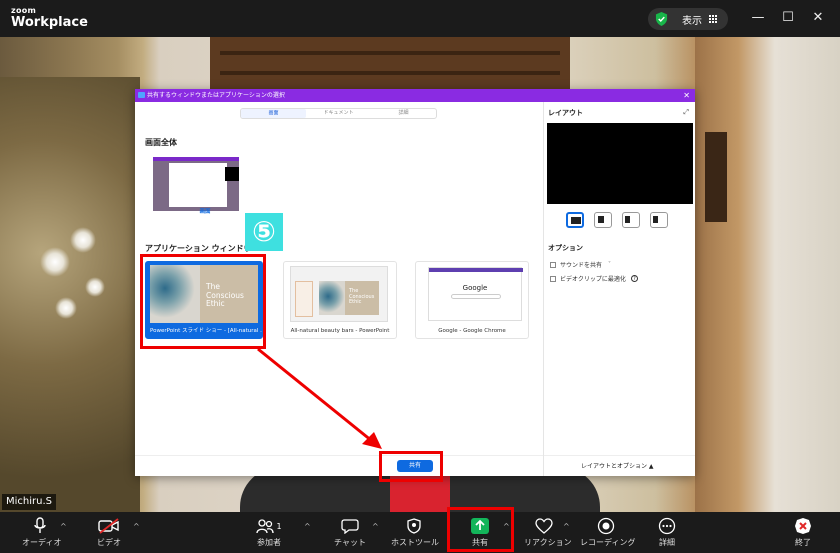  I want to click on heart-icon, so click(544, 526).